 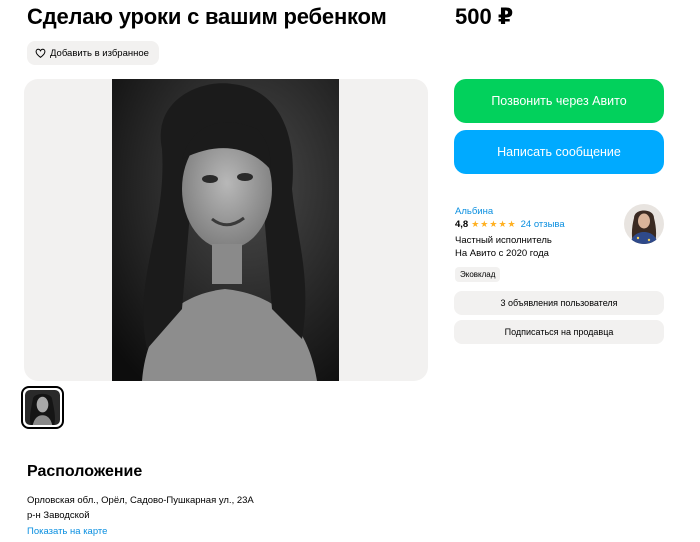 What do you see at coordinates (543, 224) in the screenshot?
I see `reviews-link: 24 отзыва` at bounding box center [543, 224].